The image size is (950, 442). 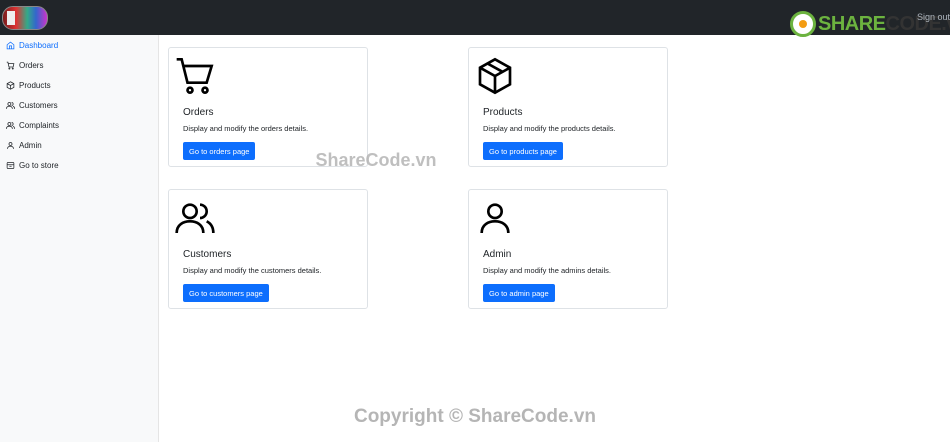 I want to click on card-title: Products, so click(x=503, y=112).